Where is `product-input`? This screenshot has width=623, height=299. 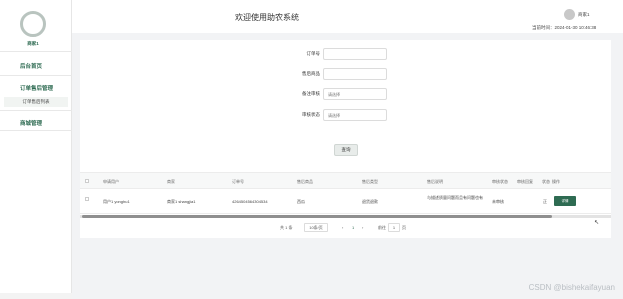
product-input is located at coordinates (355, 74).